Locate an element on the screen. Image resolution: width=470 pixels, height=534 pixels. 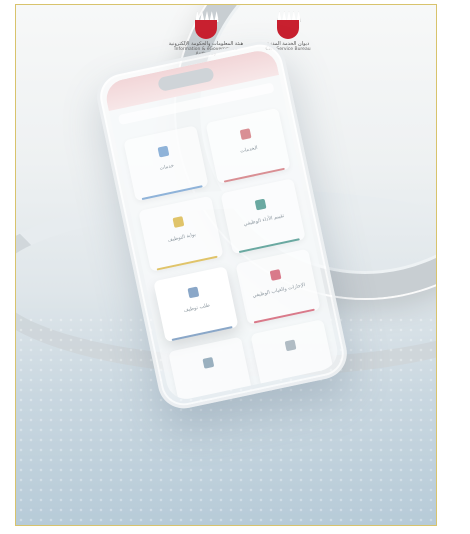
service-tile: تقييم الأداء الوظيفي is located at coordinates (263, 216).